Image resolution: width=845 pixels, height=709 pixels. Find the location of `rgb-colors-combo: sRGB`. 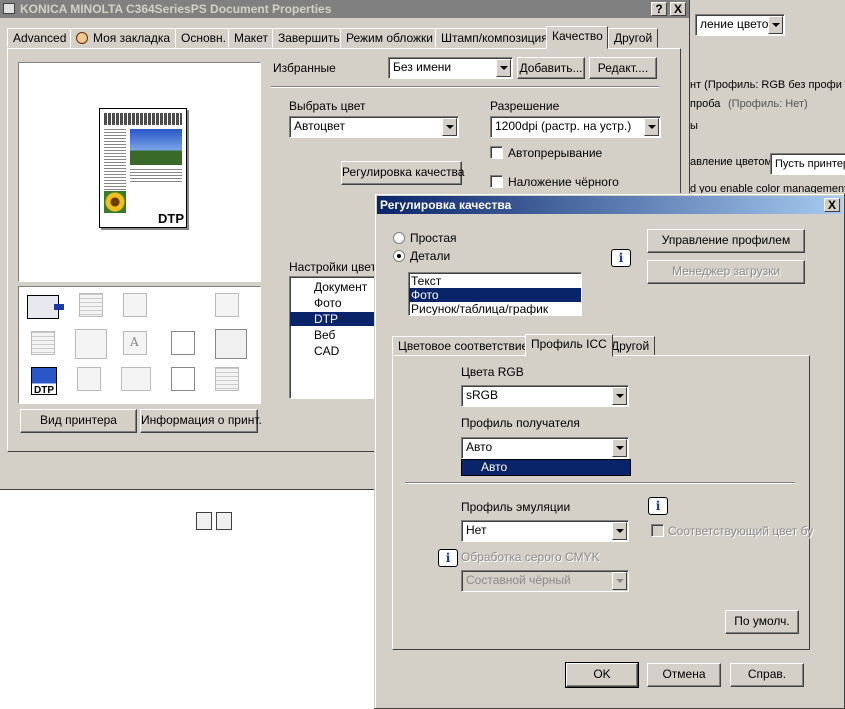

rgb-colors-combo: sRGB is located at coordinates (545, 396).